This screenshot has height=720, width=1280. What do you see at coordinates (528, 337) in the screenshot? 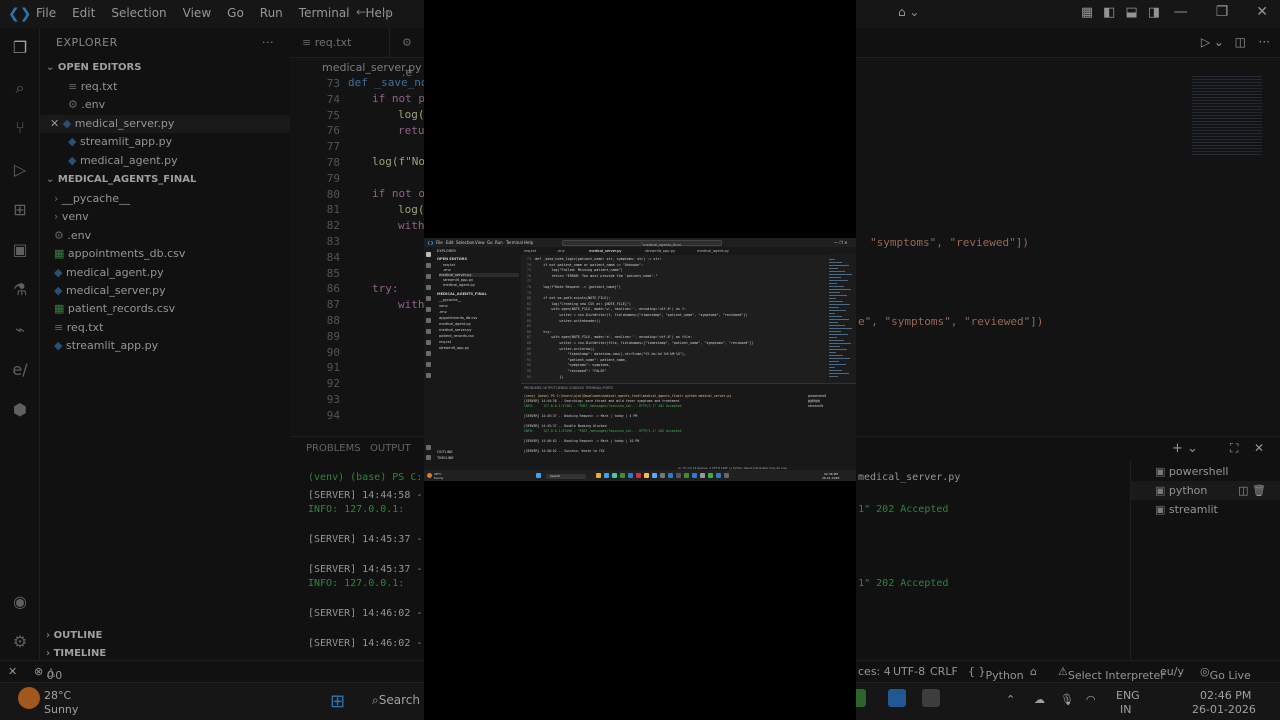
I see `mini-line-number: 87` at bounding box center [528, 337].